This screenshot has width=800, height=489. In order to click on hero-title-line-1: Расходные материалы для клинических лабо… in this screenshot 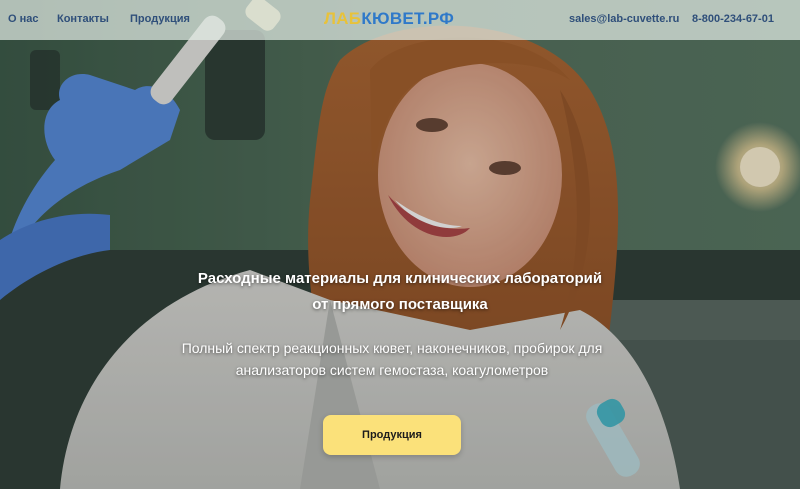, I will do `click(400, 278)`.